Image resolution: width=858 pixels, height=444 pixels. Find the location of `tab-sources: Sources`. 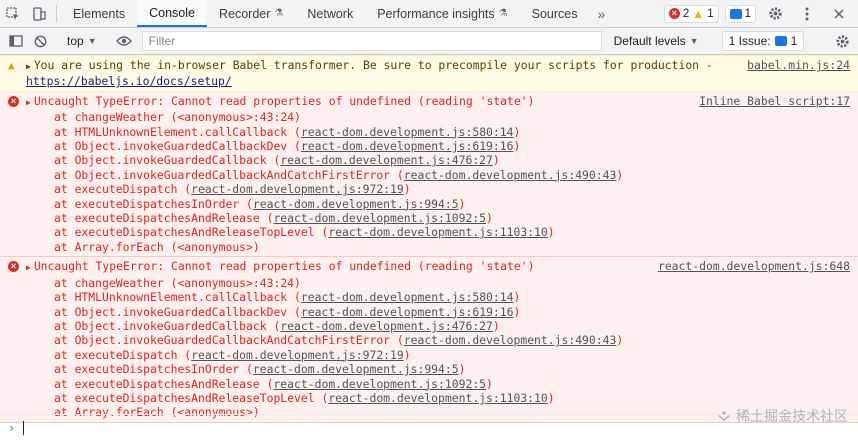

tab-sources: Sources is located at coordinates (555, 13).